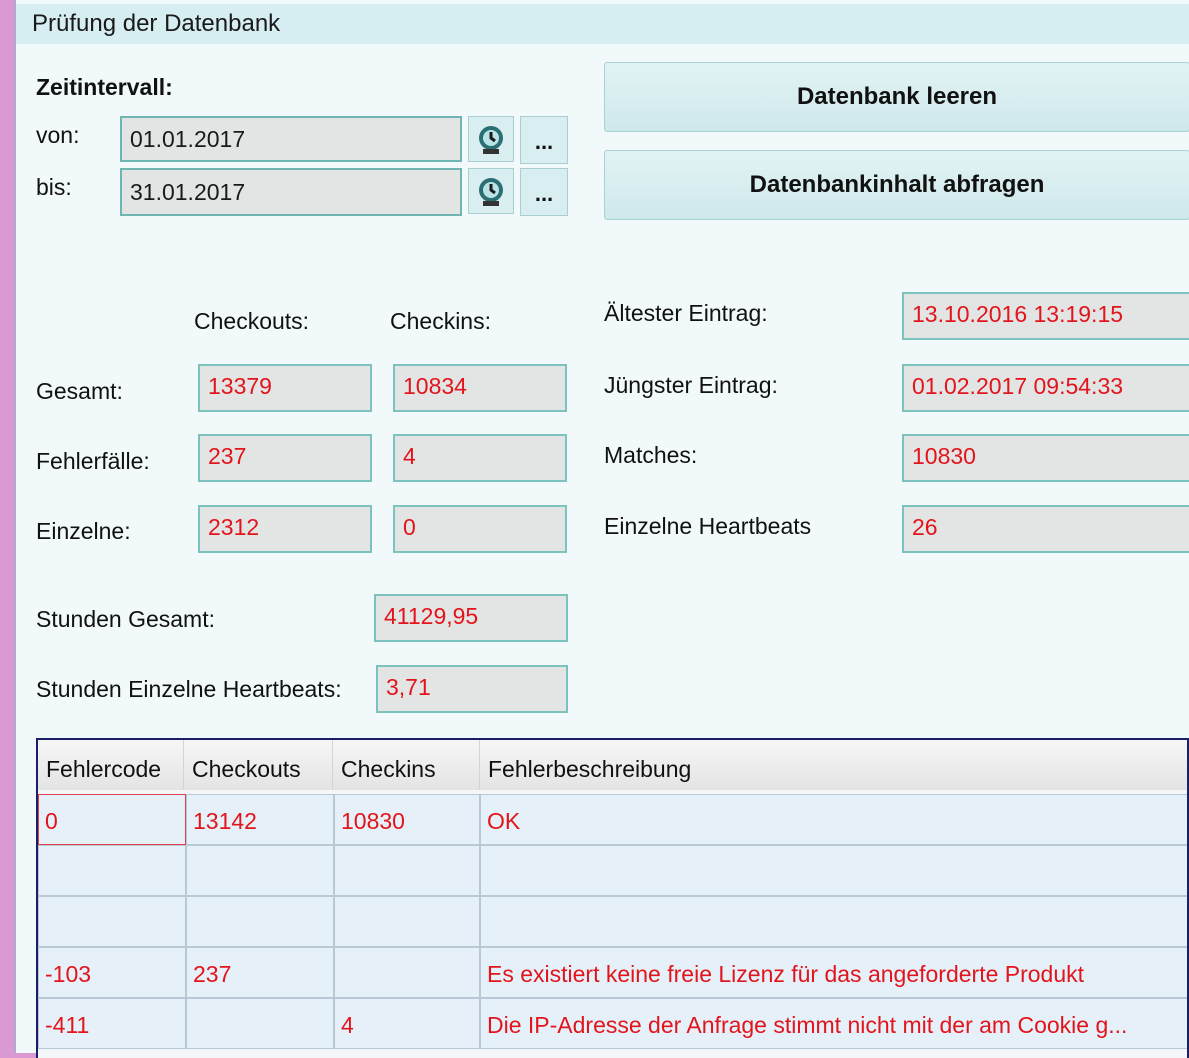  I want to click on to-calendar-button, so click(491, 191).